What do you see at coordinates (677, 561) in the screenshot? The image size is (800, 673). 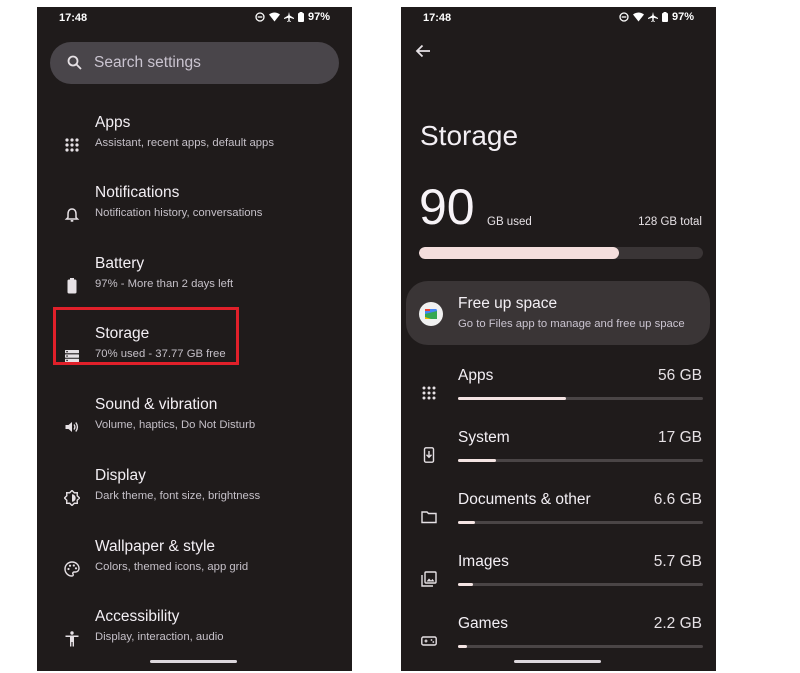 I see `category-size: 5.7 GB` at bounding box center [677, 561].